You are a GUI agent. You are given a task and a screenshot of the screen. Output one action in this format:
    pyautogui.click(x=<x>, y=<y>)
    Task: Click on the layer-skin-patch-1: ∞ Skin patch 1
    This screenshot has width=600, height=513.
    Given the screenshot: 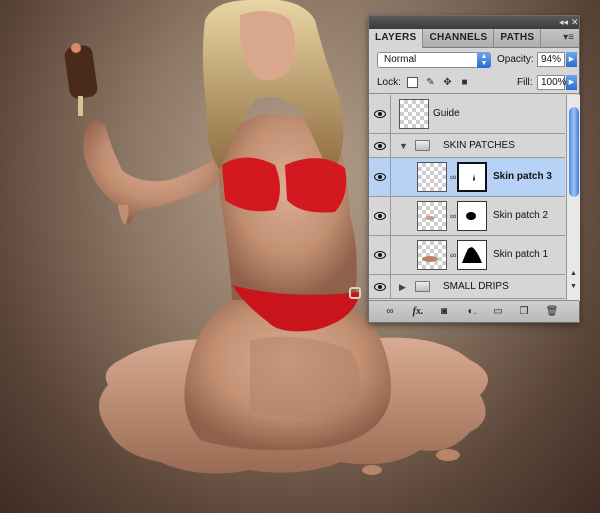 What is the action you would take?
    pyautogui.click(x=467, y=255)
    